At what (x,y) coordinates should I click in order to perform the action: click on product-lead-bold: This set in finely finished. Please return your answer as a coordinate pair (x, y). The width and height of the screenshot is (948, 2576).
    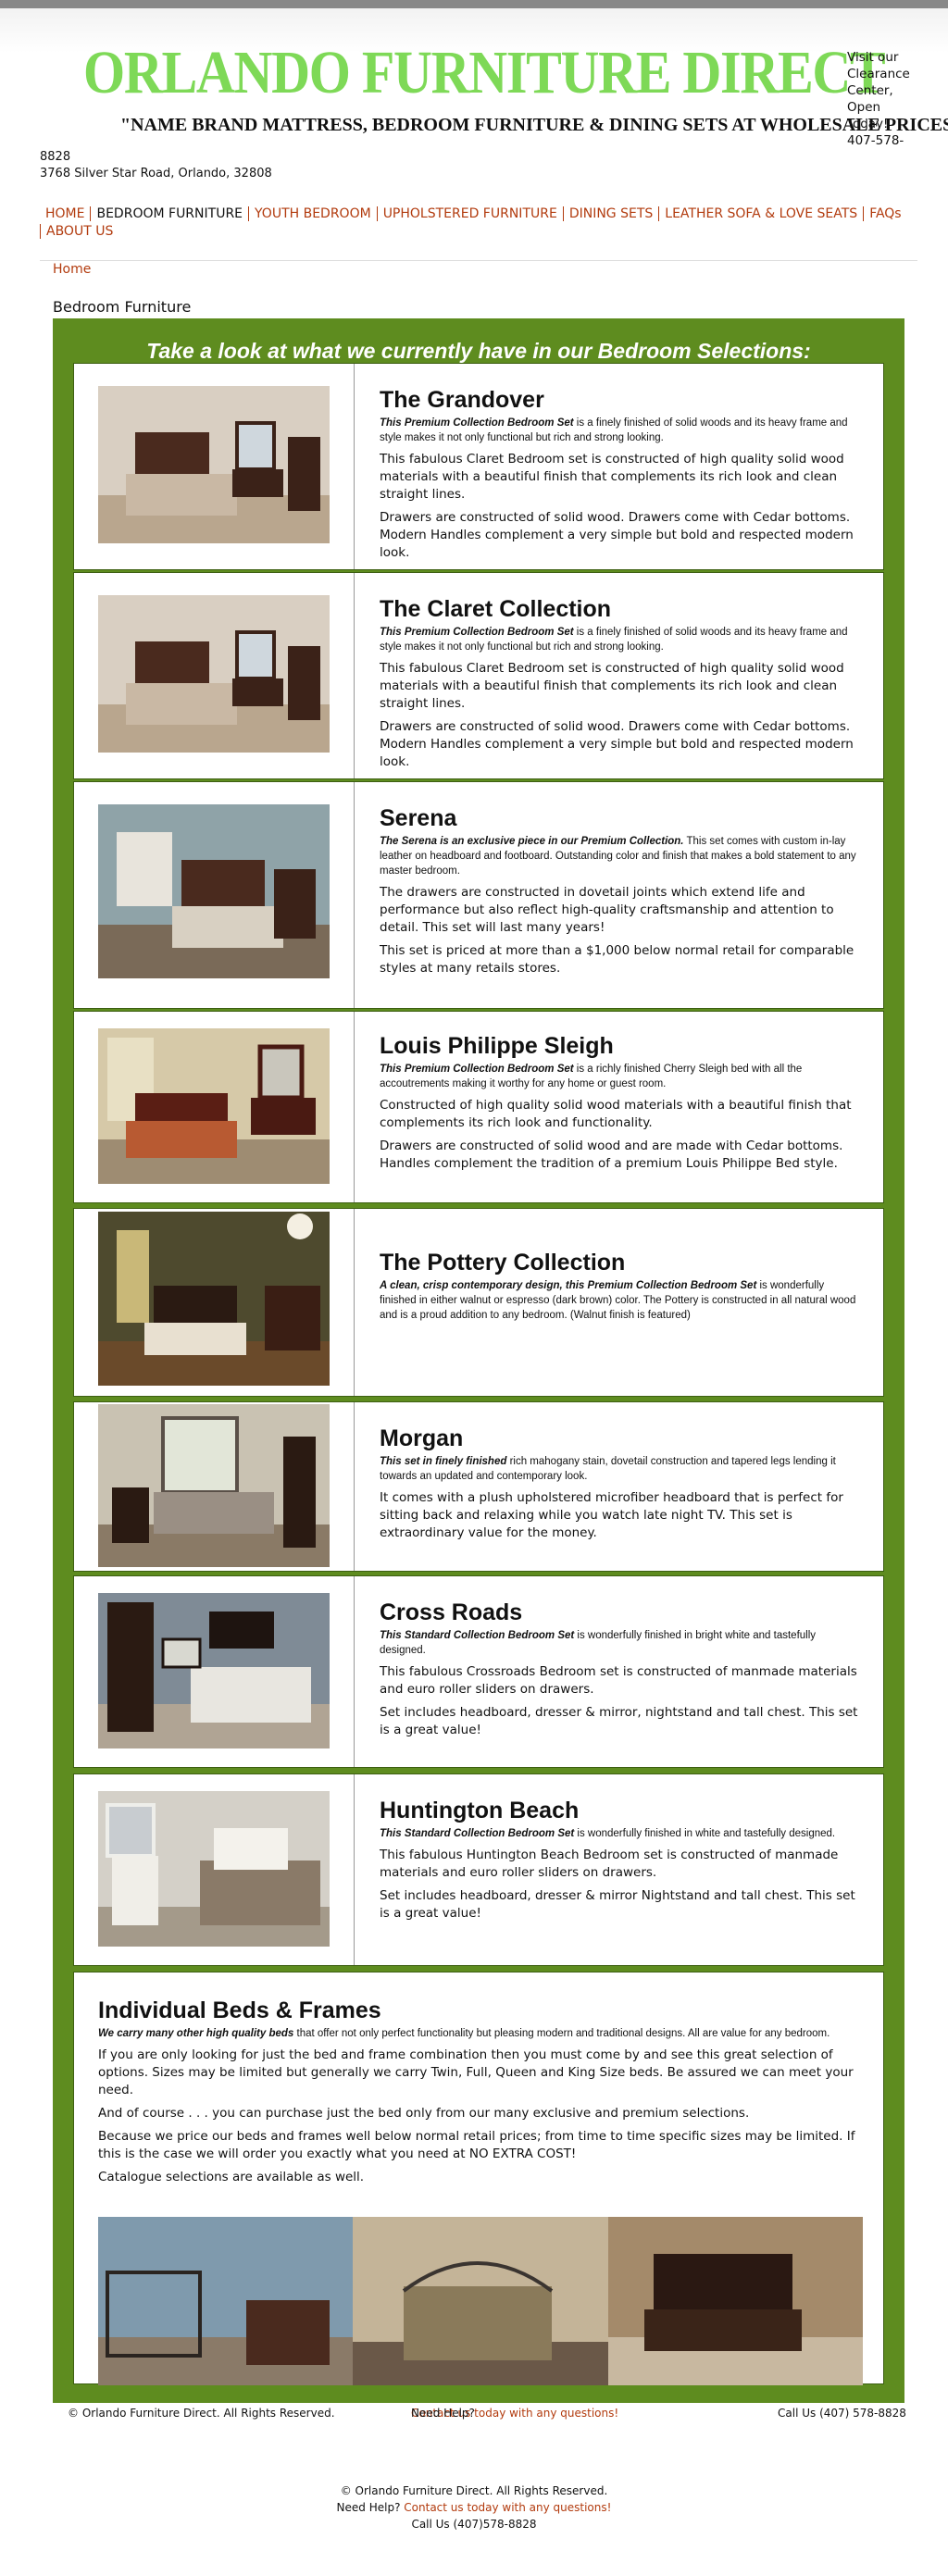
    Looking at the image, I should click on (443, 1461).